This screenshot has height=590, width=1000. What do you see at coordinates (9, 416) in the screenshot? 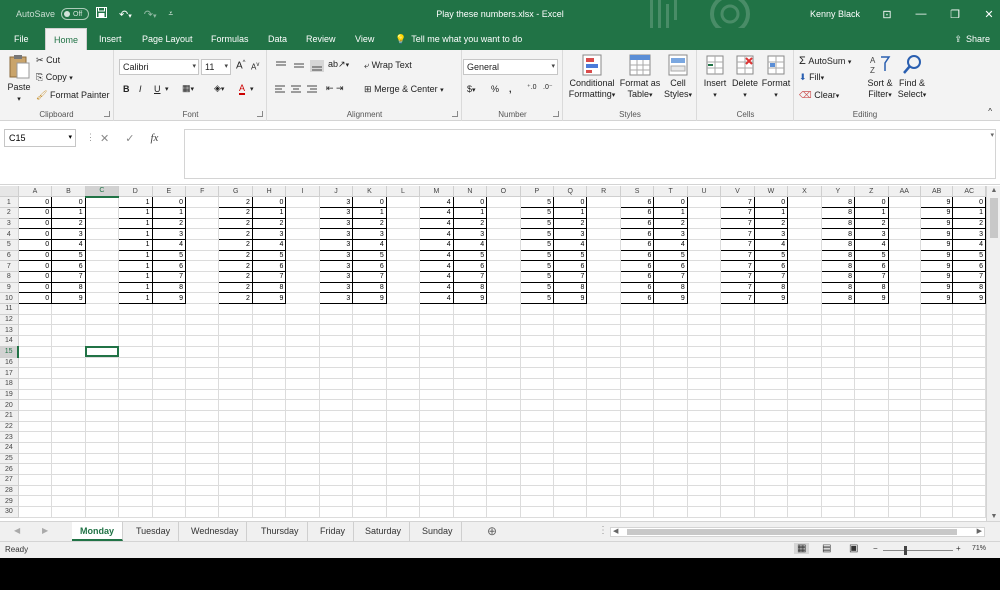
I see `row-header: 21` at bounding box center [9, 416].